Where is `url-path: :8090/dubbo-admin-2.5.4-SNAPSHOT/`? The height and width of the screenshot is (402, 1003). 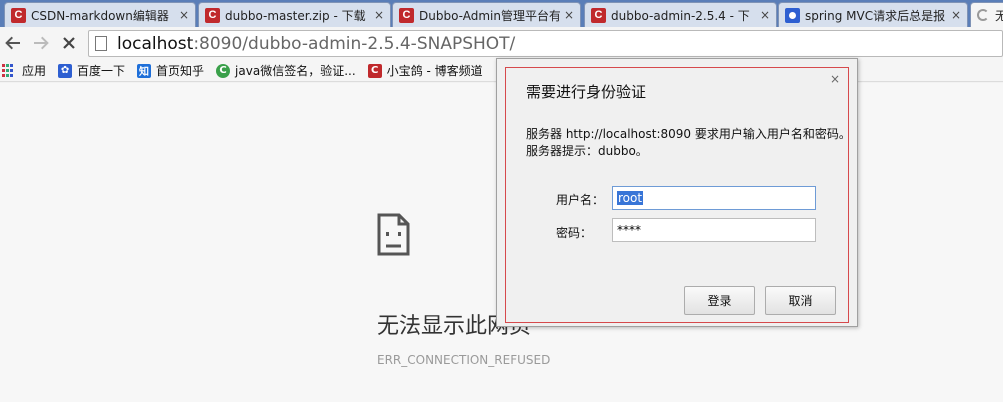 url-path: :8090/dubbo-admin-2.5.4-SNAPSHOT/ is located at coordinates (354, 43).